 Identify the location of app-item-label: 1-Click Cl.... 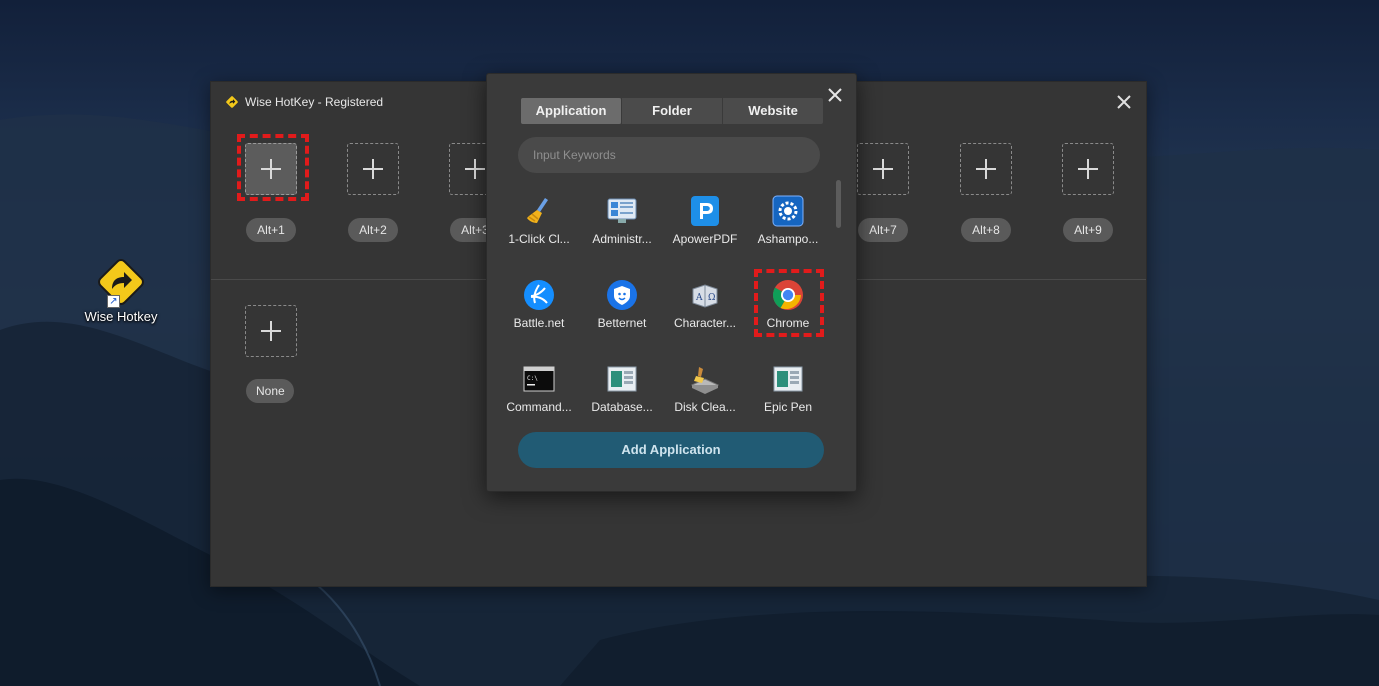
(539, 239).